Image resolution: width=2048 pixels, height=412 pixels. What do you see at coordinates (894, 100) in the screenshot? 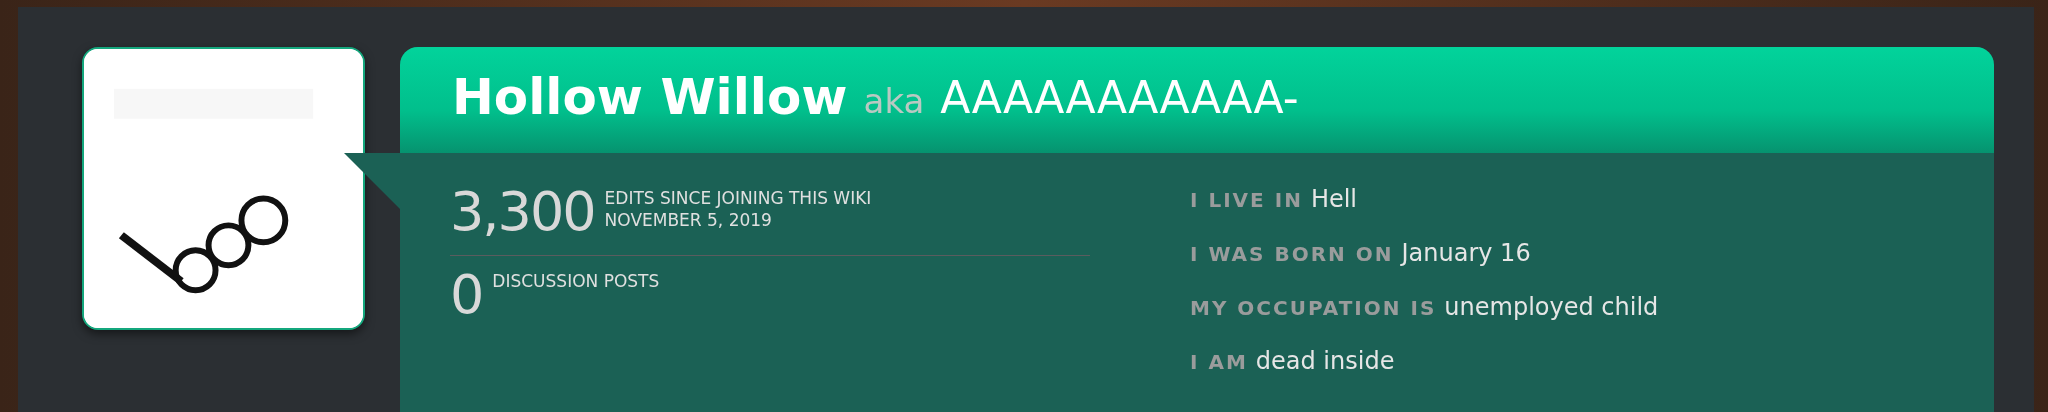
I see `aka-label: aka` at bounding box center [894, 100].